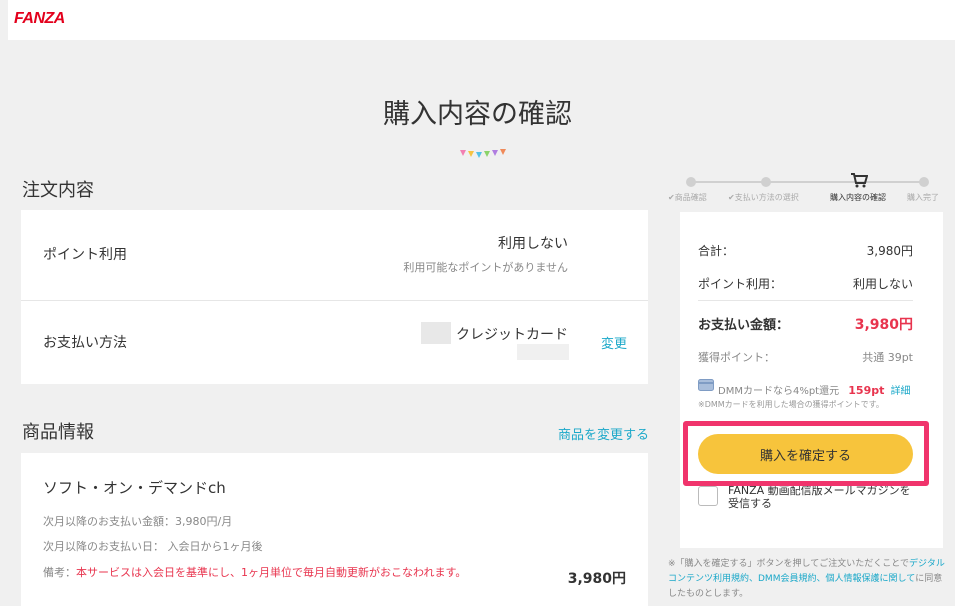 The height and width of the screenshot is (606, 955). Describe the element at coordinates (805, 357) in the screenshot. I see `earn-row: 獲得ポイント： 共通 39pt` at that location.